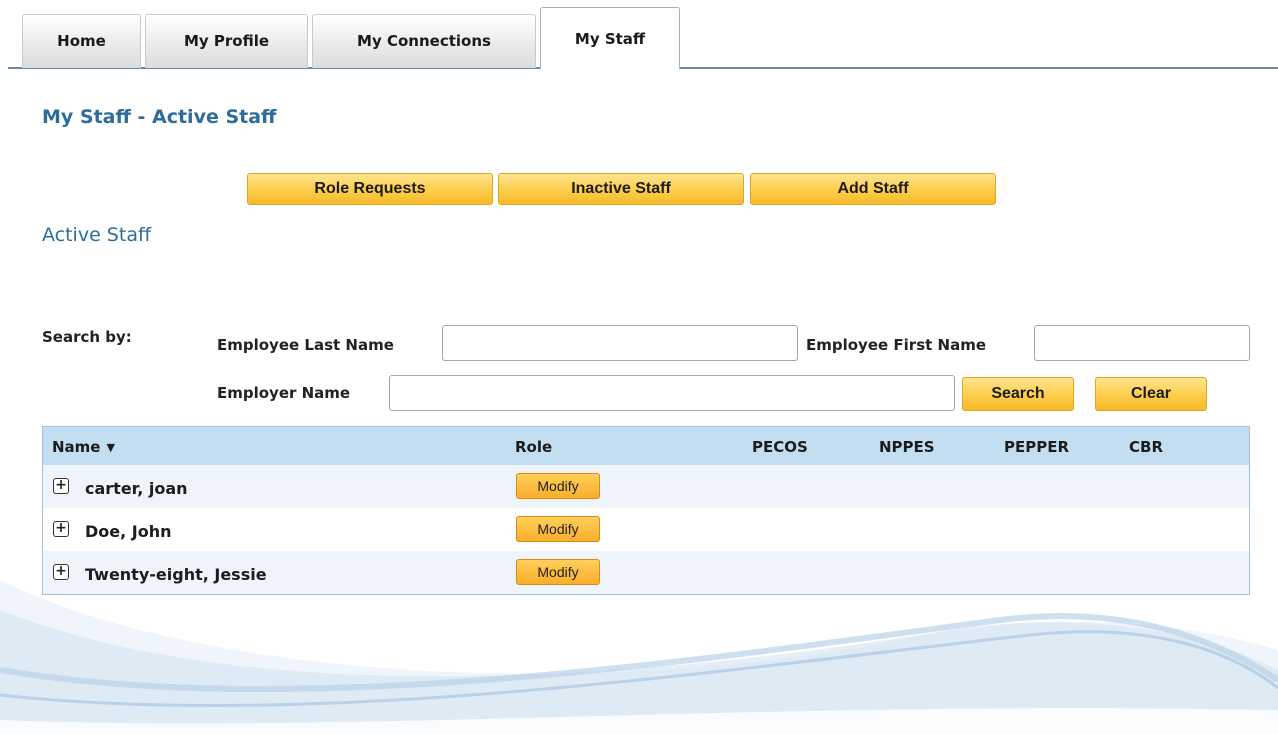 This screenshot has width=1278, height=734. I want to click on column-header-role: Role, so click(534, 447).